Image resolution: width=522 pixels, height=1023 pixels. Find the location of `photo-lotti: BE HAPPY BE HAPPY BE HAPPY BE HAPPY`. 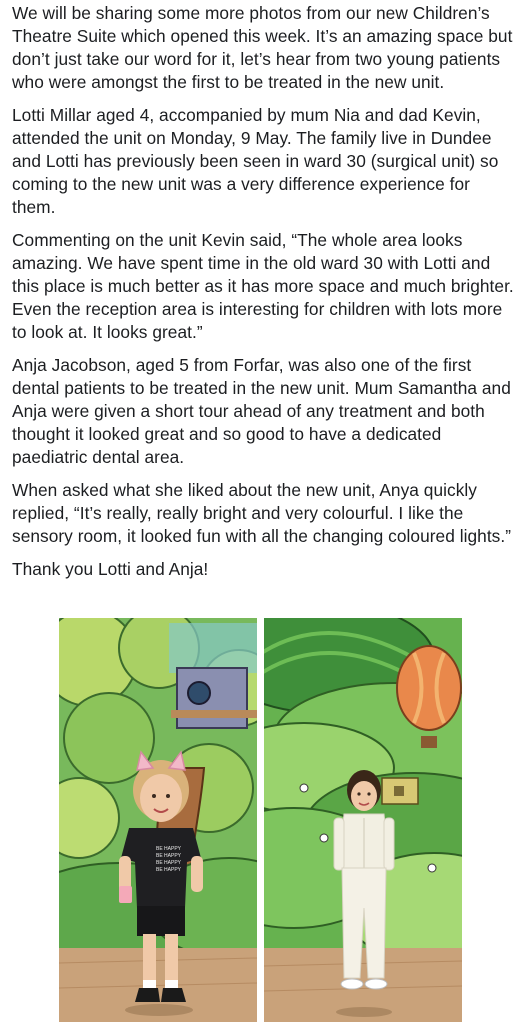

photo-lotti: BE HAPPY BE HAPPY BE HAPPY BE HAPPY is located at coordinates (158, 820).